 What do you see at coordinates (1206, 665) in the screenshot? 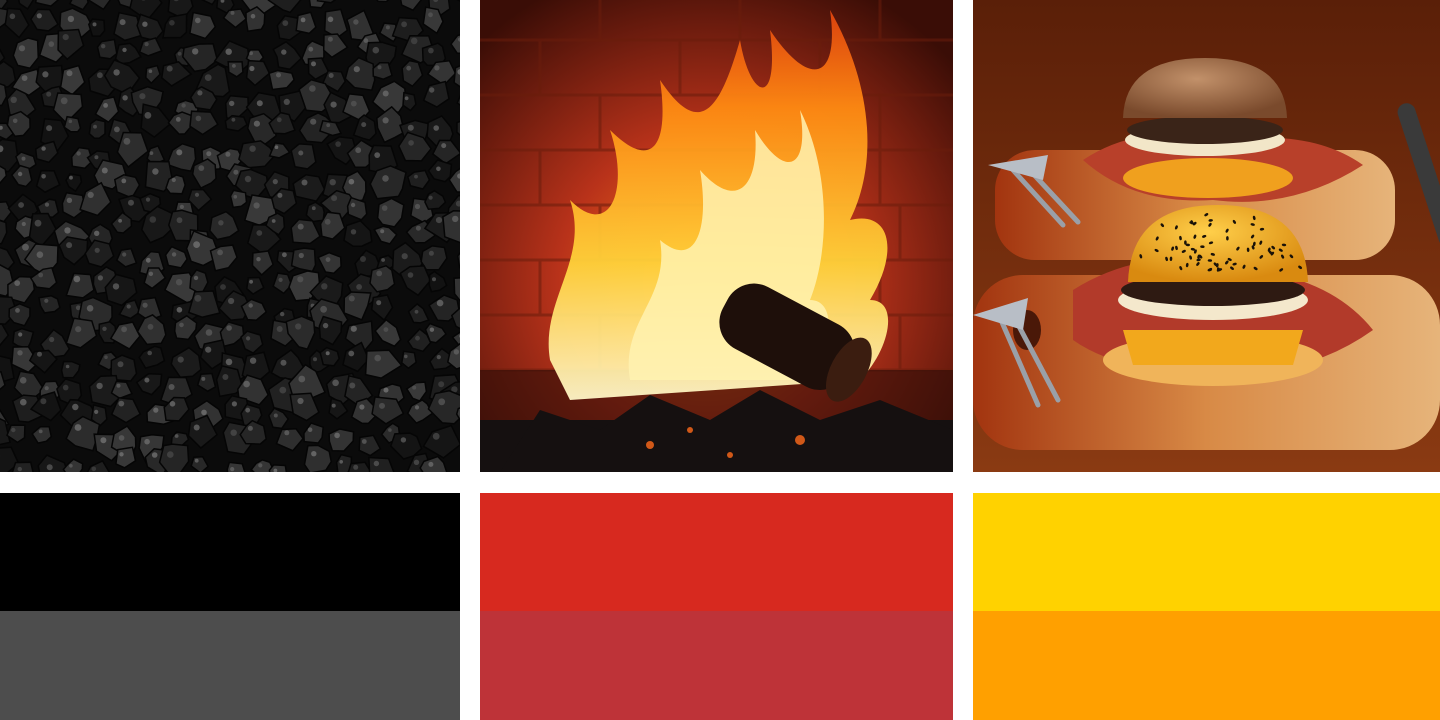
I see `swatch-burger-secondary` at bounding box center [1206, 665].